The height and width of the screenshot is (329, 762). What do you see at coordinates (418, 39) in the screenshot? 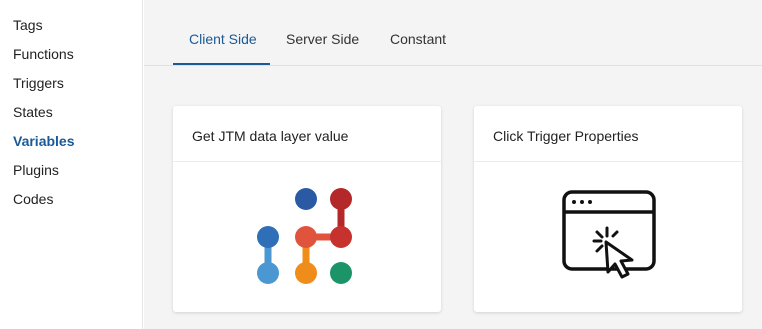
I see `tab-constant: Constant` at bounding box center [418, 39].